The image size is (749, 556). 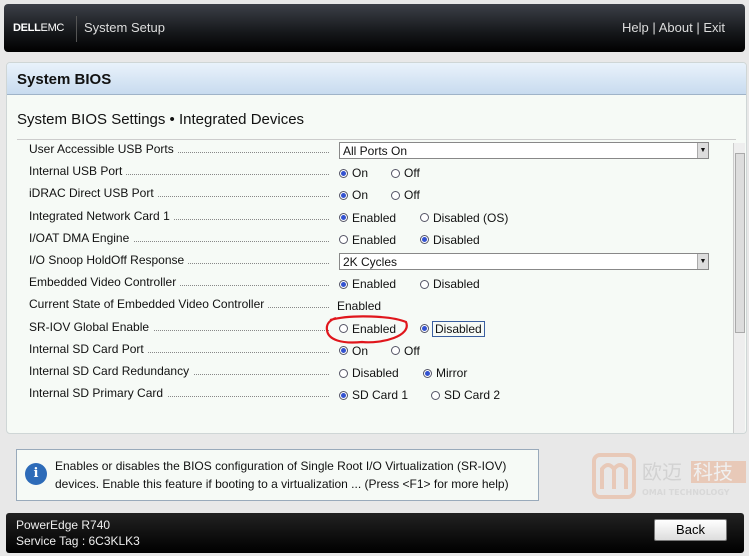 I want to click on radio-option: Disabled (OS), so click(x=464, y=218).